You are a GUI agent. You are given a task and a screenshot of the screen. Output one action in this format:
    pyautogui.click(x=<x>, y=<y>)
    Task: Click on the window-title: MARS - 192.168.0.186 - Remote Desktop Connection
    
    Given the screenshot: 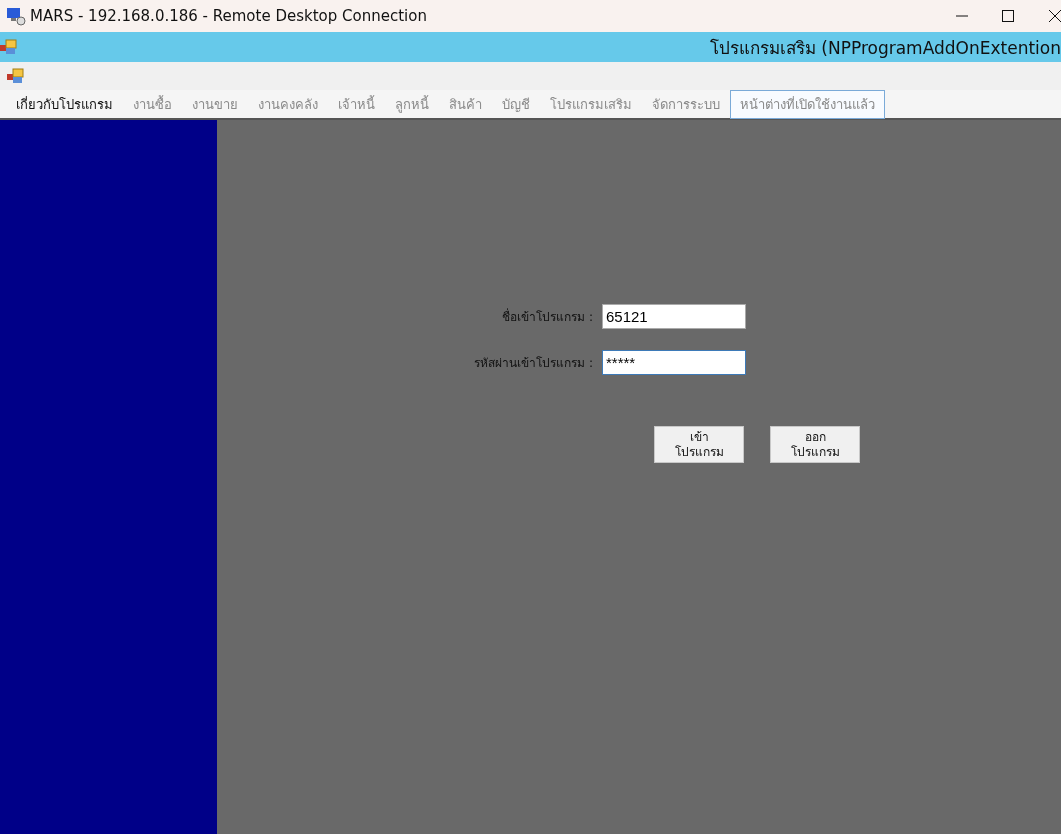 What is the action you would take?
    pyautogui.click(x=229, y=16)
    